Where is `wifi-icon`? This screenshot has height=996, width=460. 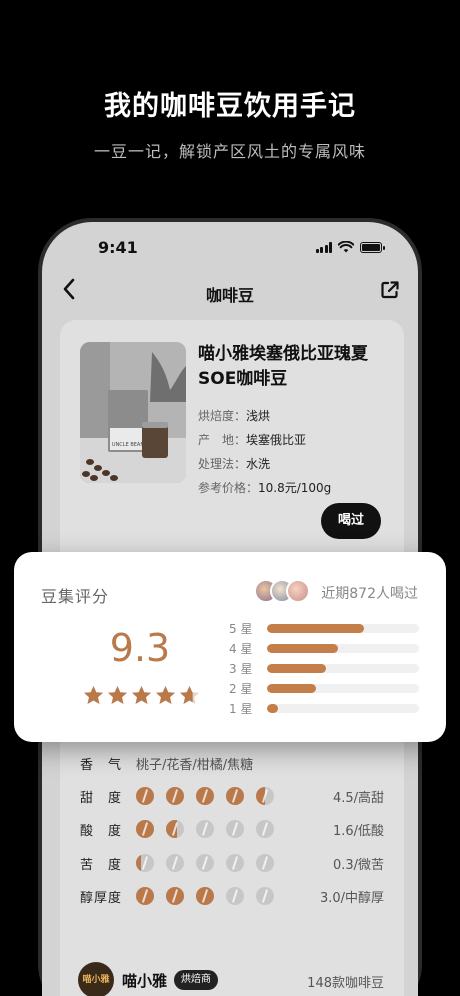
wifi-icon is located at coordinates (346, 247).